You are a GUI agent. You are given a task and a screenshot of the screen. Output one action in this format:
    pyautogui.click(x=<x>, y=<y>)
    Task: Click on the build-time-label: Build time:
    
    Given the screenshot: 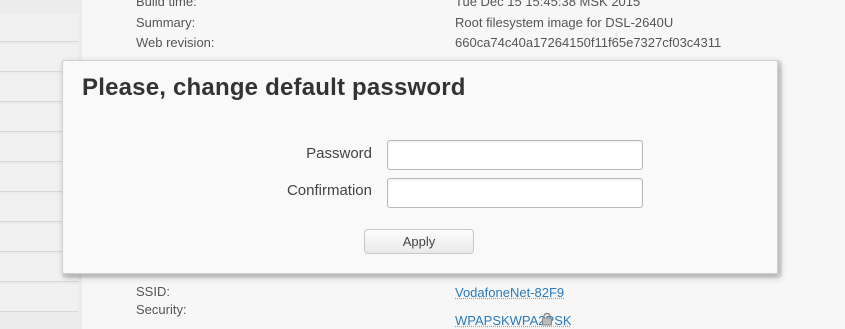 What is the action you would take?
    pyautogui.click(x=166, y=4)
    